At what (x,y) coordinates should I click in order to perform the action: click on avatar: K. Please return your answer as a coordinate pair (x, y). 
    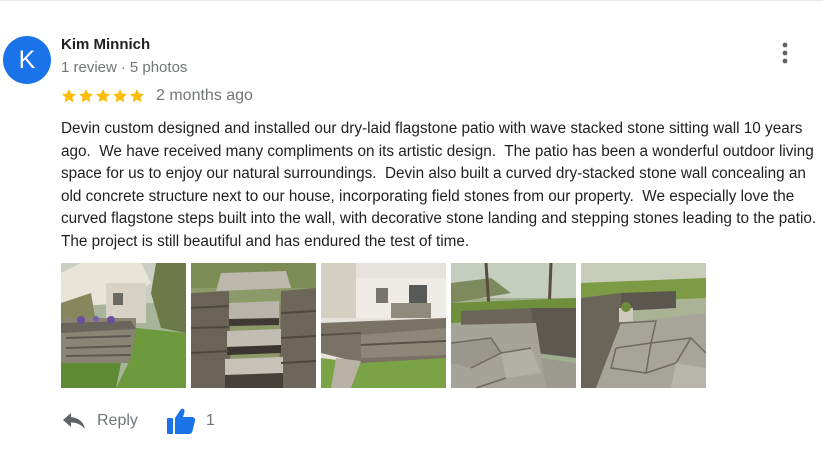
    Looking at the image, I should click on (27, 60).